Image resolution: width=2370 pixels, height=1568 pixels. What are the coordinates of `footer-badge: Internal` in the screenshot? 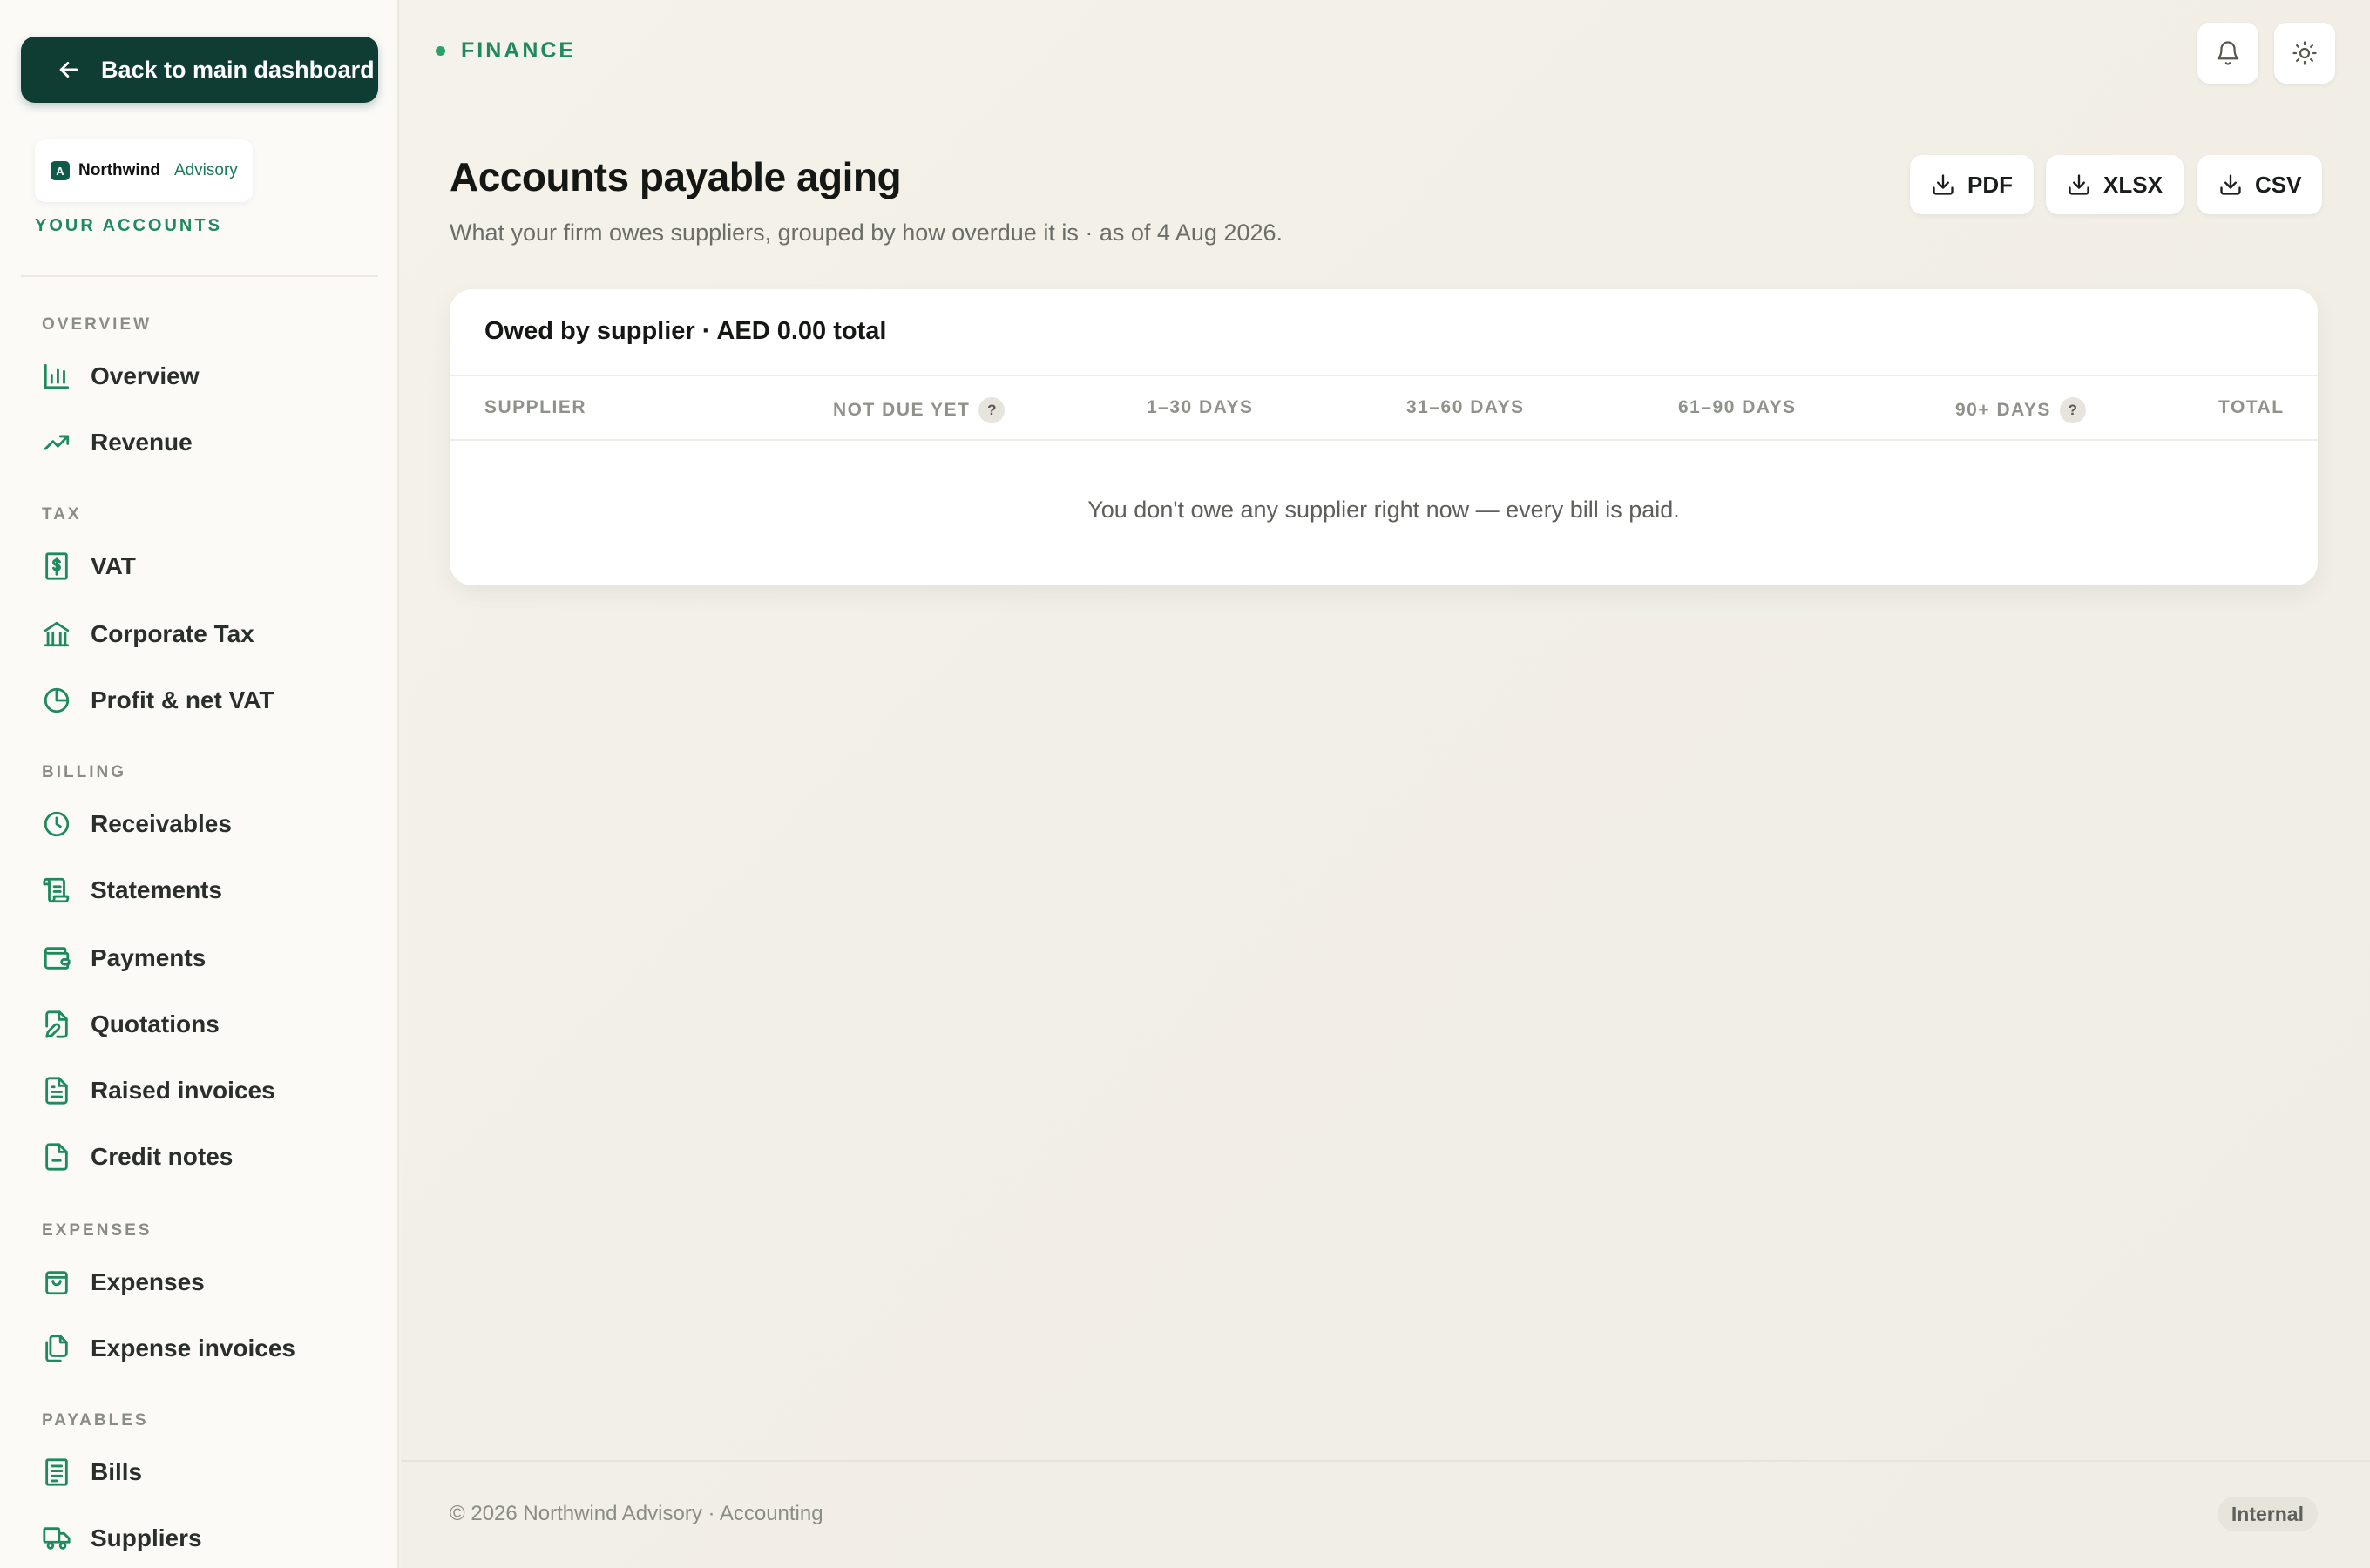 It's located at (2267, 1514).